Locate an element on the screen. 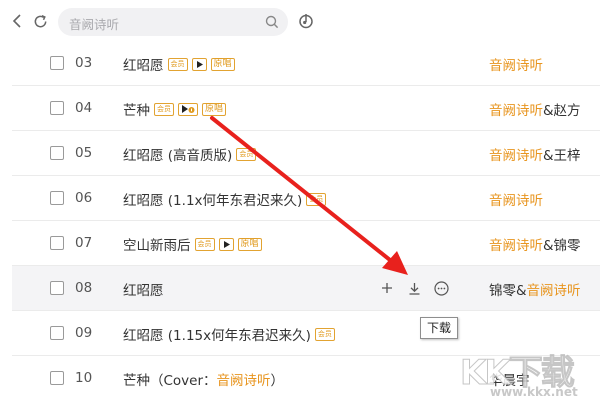  annotation-arrow is located at coordinates (309, 195).